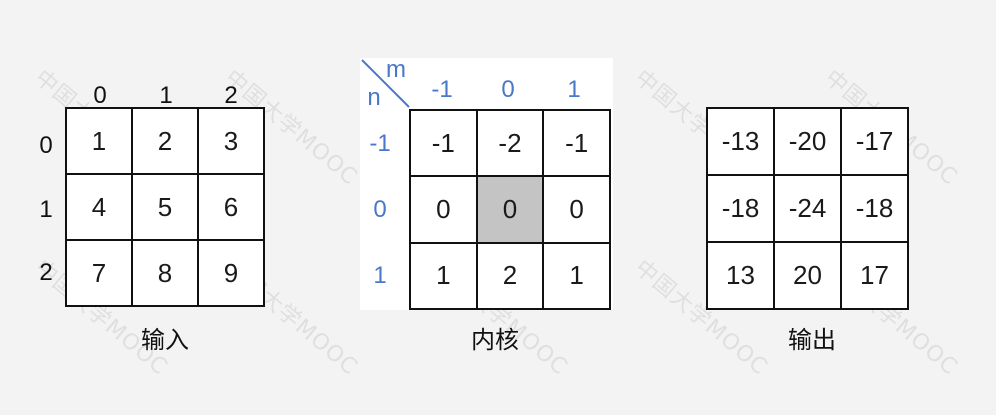 Image resolution: width=996 pixels, height=415 pixels. I want to click on matrix-cell: -24, so click(807, 208).